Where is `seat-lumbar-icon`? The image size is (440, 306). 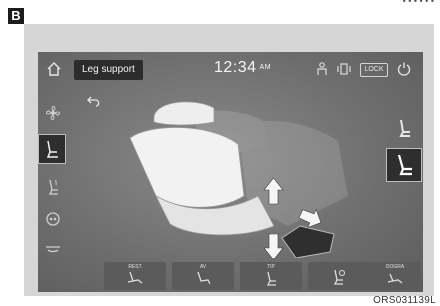 seat-lumbar-icon is located at coordinates (395, 278).